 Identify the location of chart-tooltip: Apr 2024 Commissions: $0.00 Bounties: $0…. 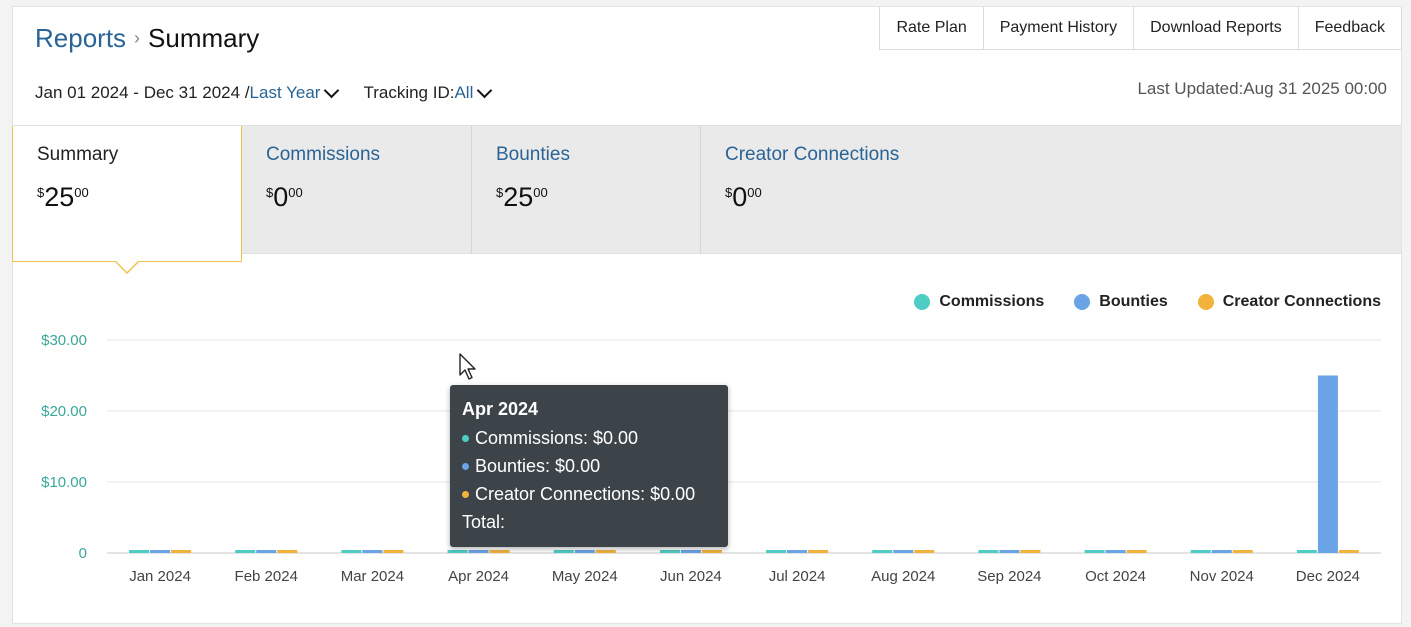
(589, 466).